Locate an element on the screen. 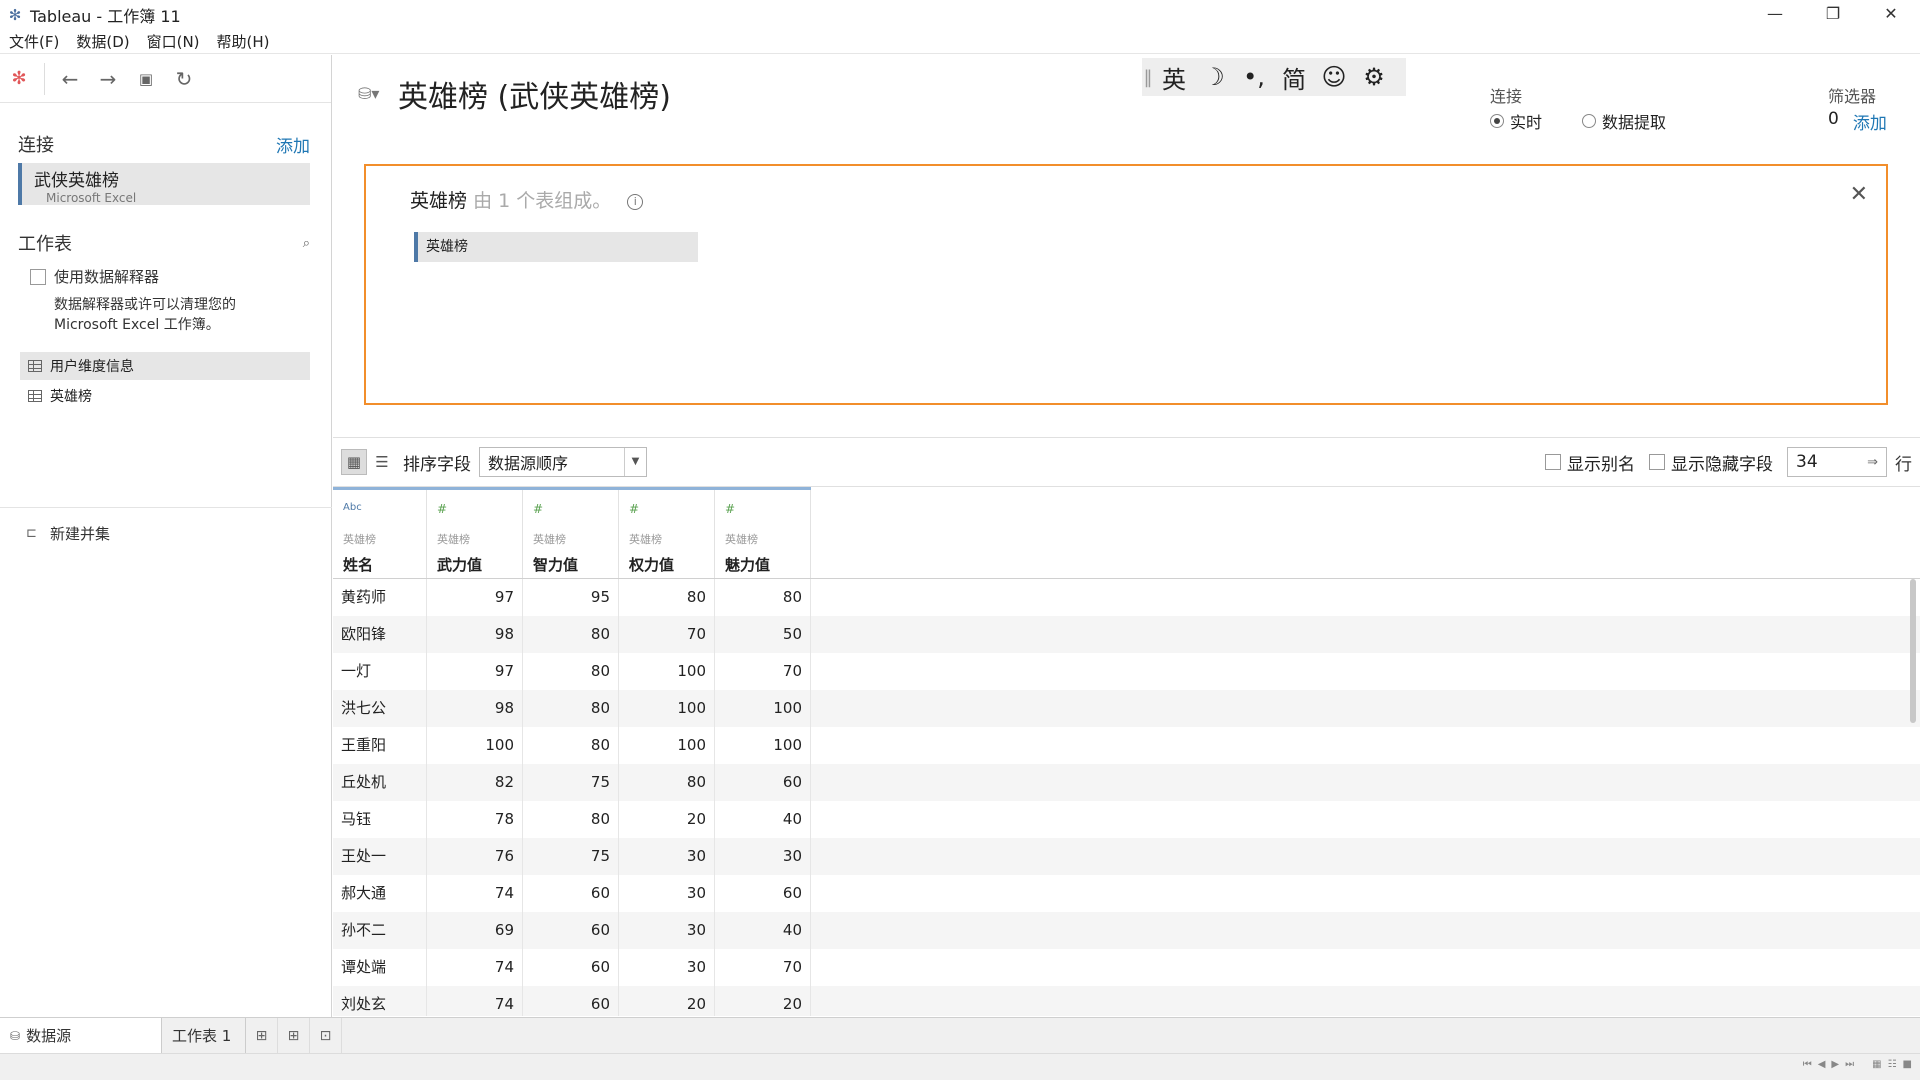  back-icon: ← is located at coordinates (70, 79).